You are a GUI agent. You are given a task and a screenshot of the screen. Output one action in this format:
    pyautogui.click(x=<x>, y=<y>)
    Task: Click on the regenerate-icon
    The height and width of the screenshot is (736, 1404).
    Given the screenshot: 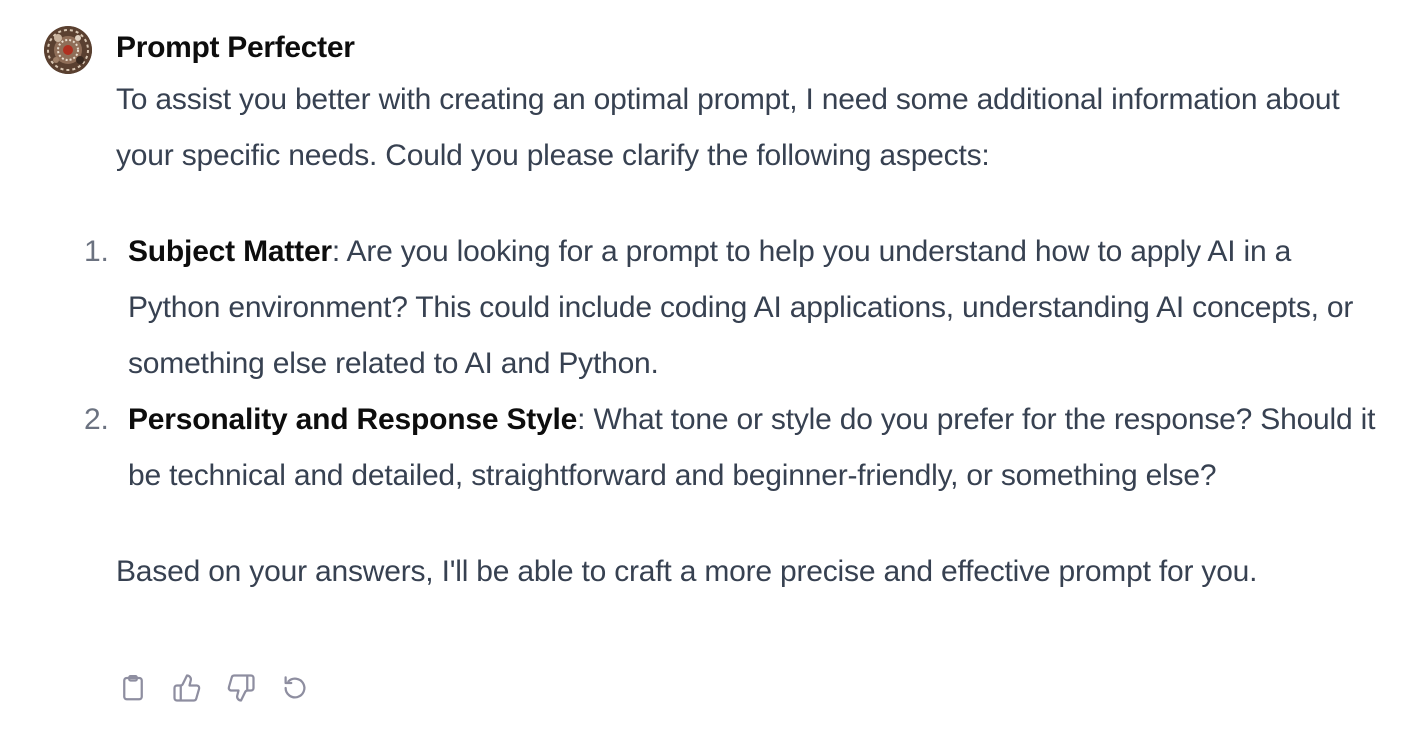 What is the action you would take?
    pyautogui.click(x=295, y=687)
    